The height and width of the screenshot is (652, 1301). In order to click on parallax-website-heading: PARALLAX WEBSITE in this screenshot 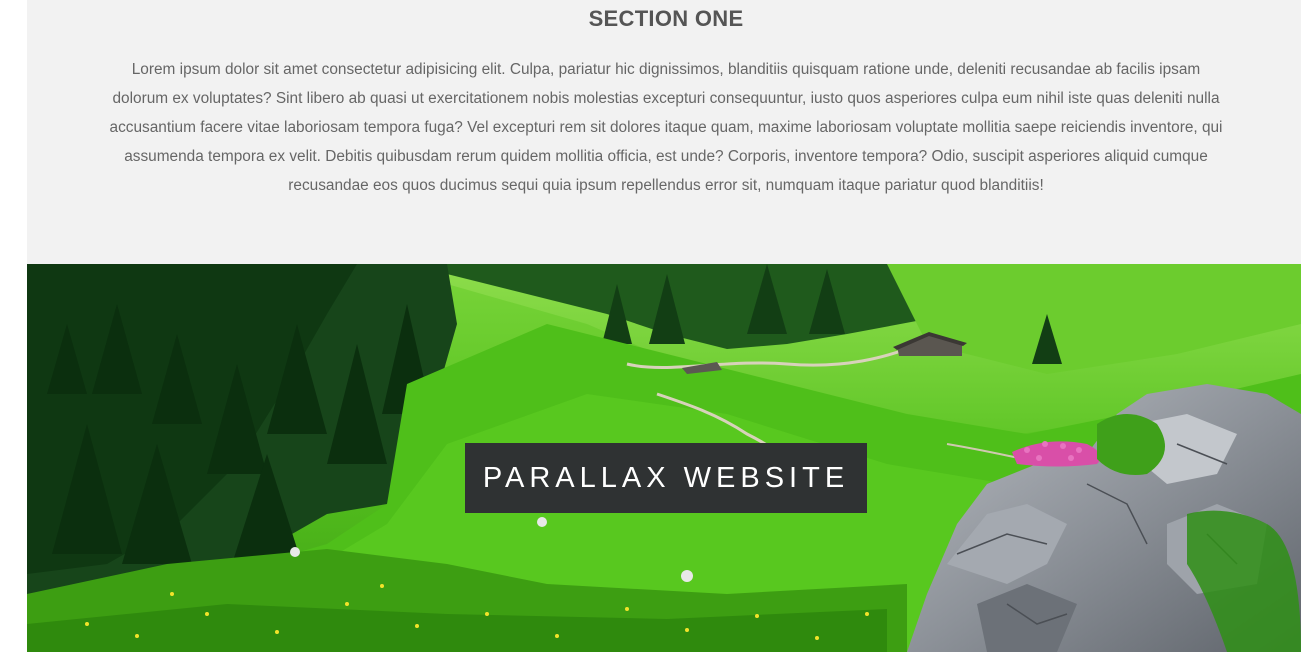, I will do `click(666, 478)`.